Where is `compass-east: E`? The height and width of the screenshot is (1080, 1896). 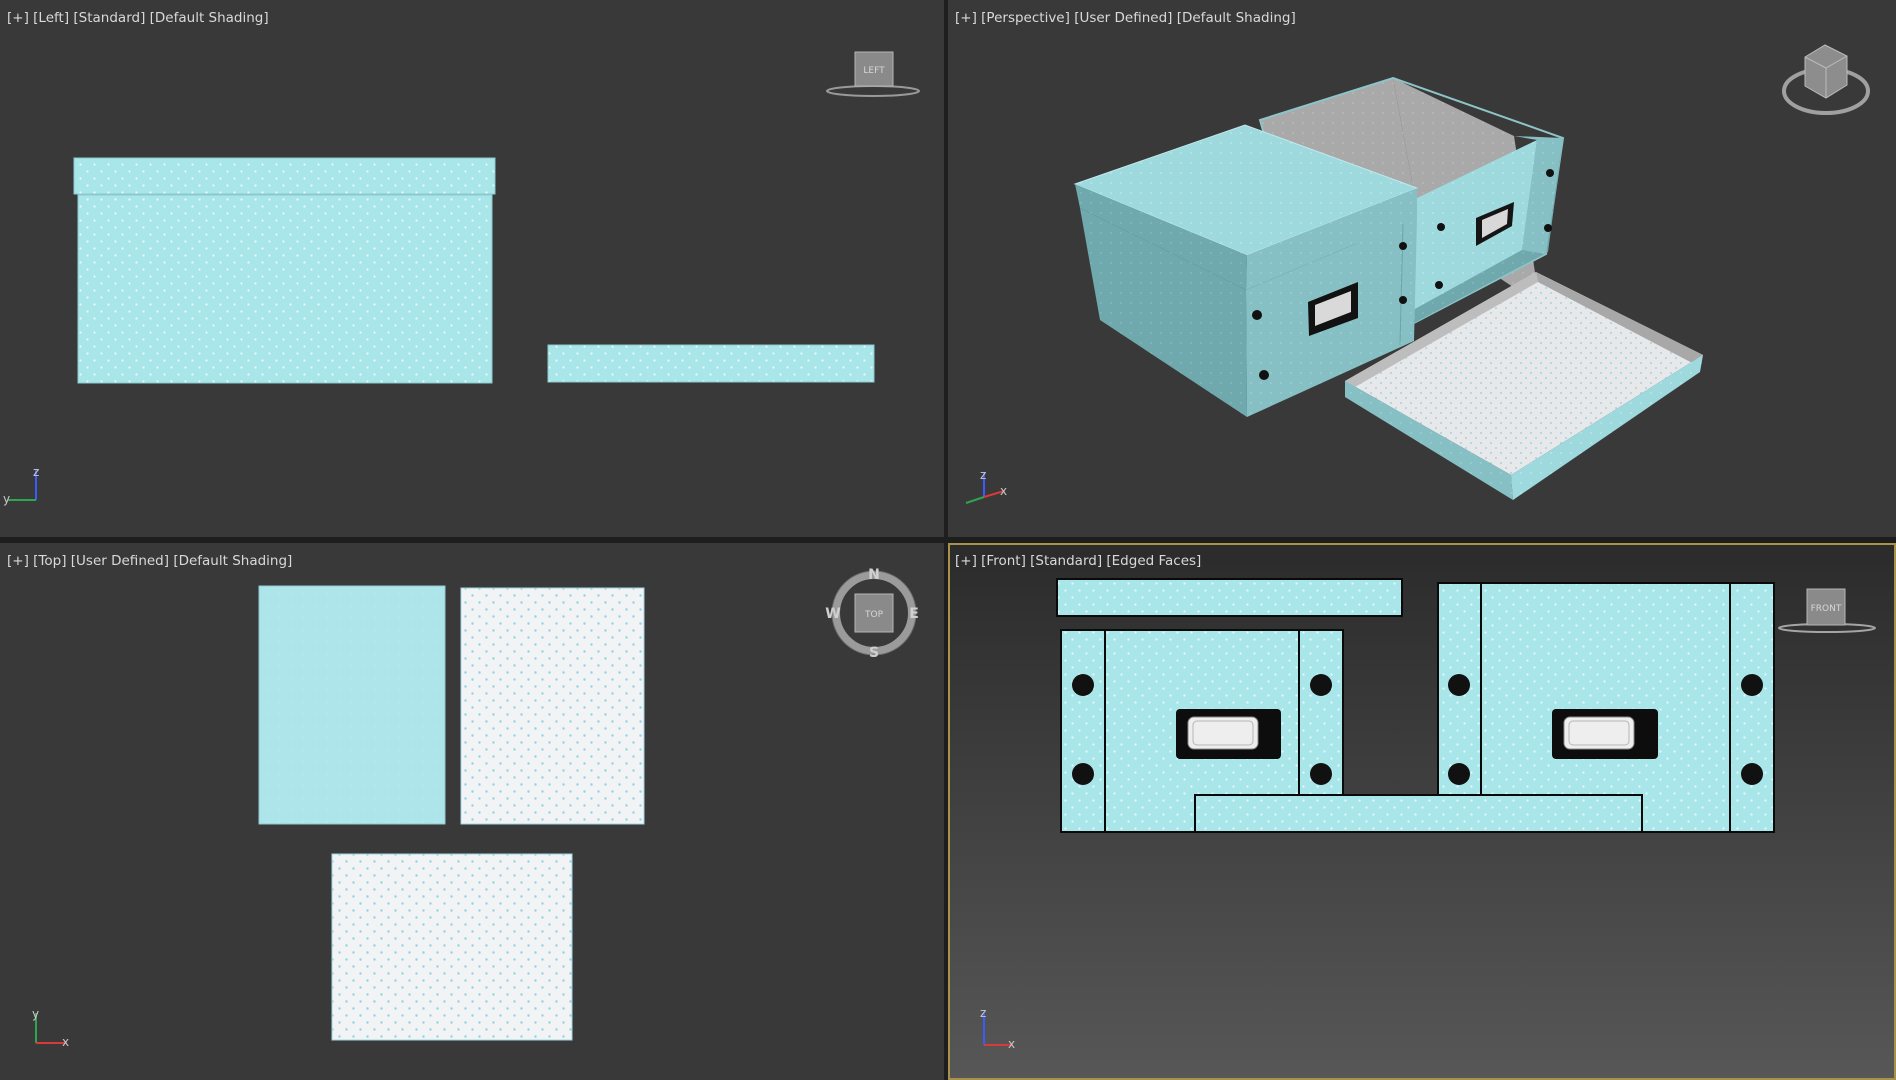 compass-east: E is located at coordinates (914, 614).